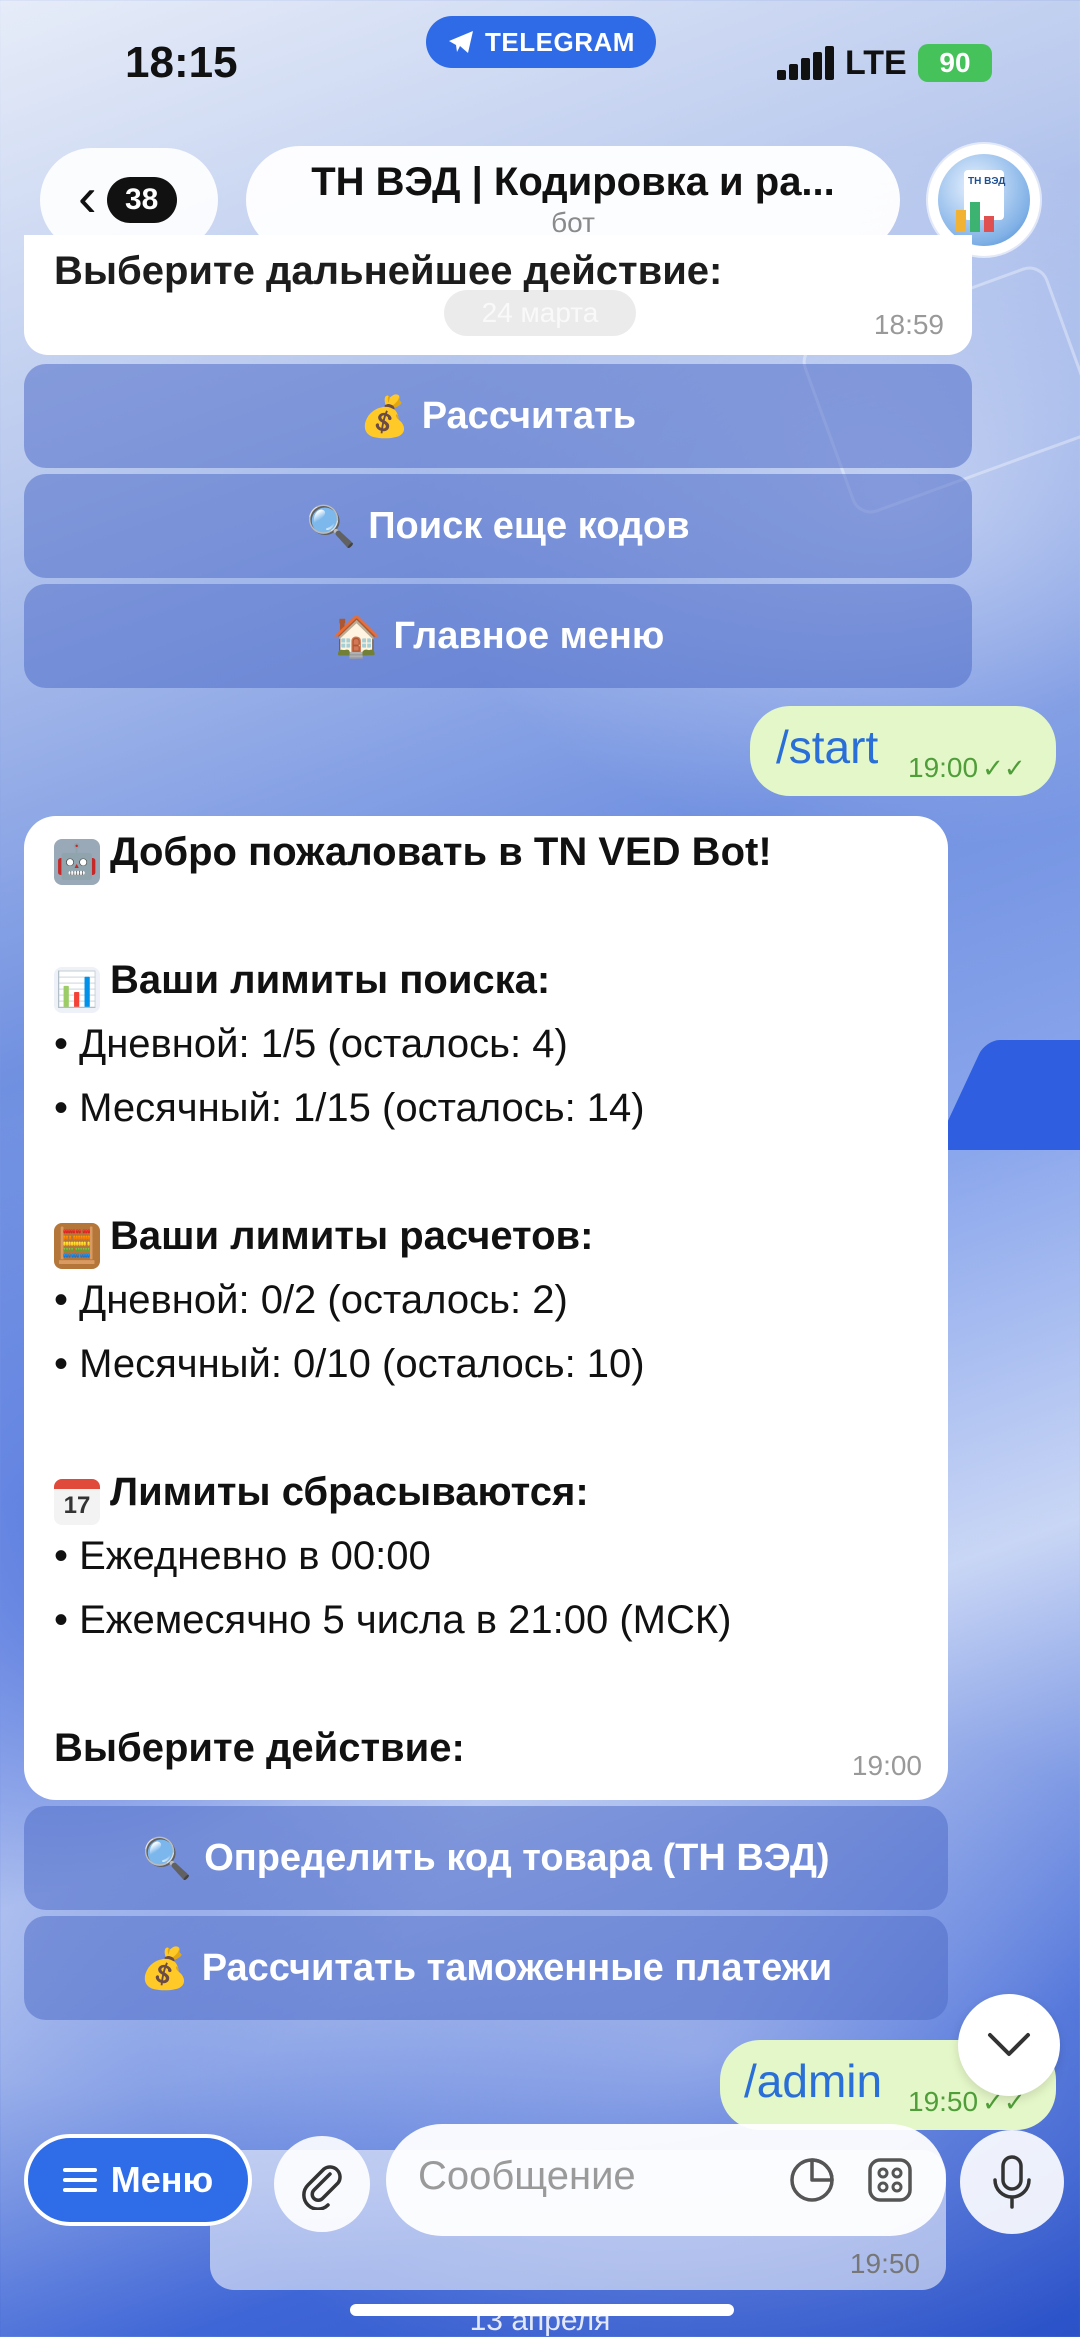 The height and width of the screenshot is (2337, 1080). What do you see at coordinates (77, 862) in the screenshot?
I see `robot-icon: 🤖` at bounding box center [77, 862].